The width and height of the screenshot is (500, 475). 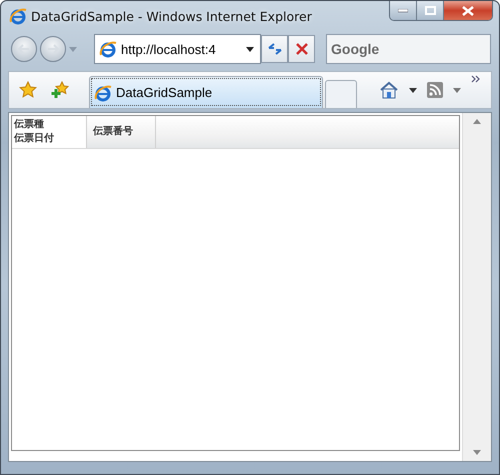 I want to click on feed-icon, so click(x=435, y=90).